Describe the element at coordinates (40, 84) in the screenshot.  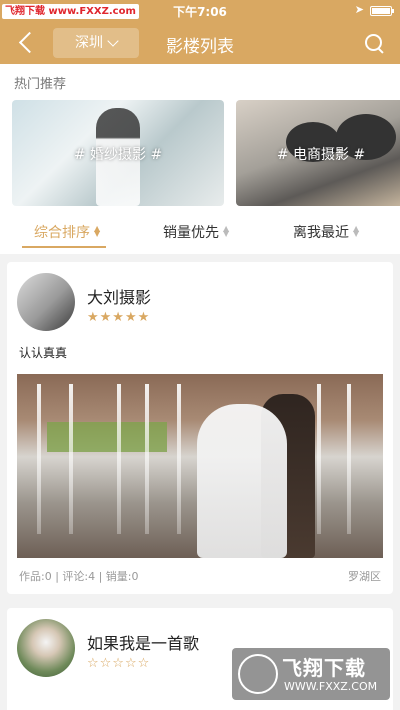
I see `hot-title: 热门推荐` at that location.